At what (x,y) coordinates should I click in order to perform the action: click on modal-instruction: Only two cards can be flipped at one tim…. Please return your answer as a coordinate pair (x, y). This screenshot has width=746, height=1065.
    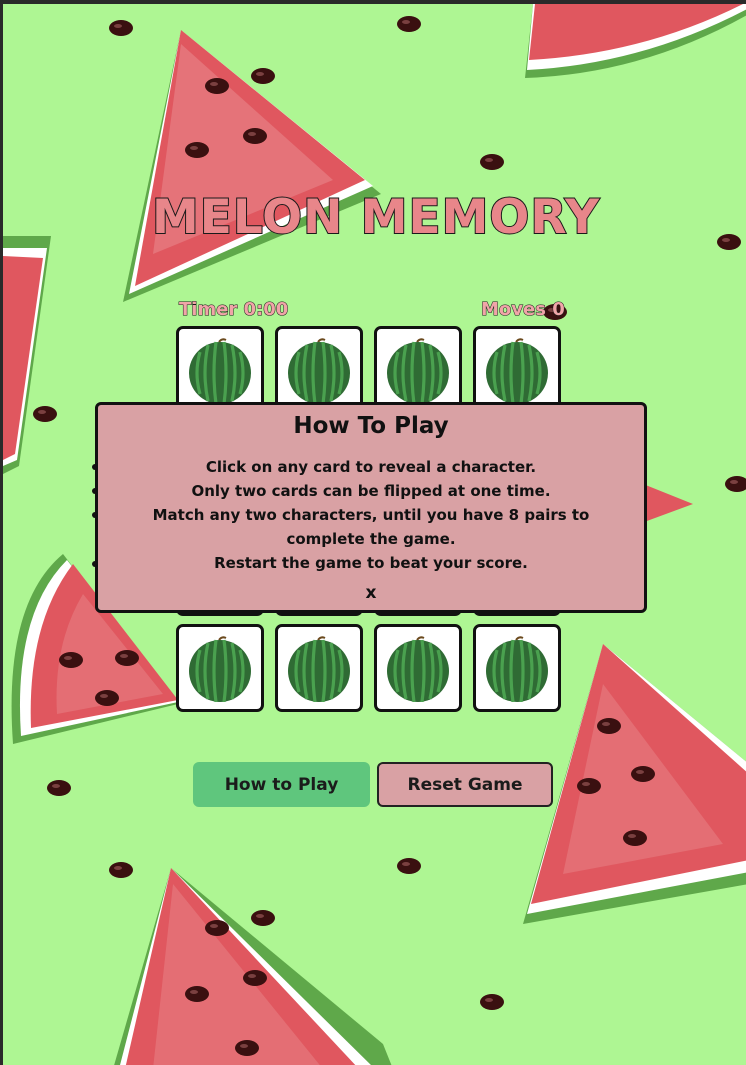
    Looking at the image, I should click on (371, 491).